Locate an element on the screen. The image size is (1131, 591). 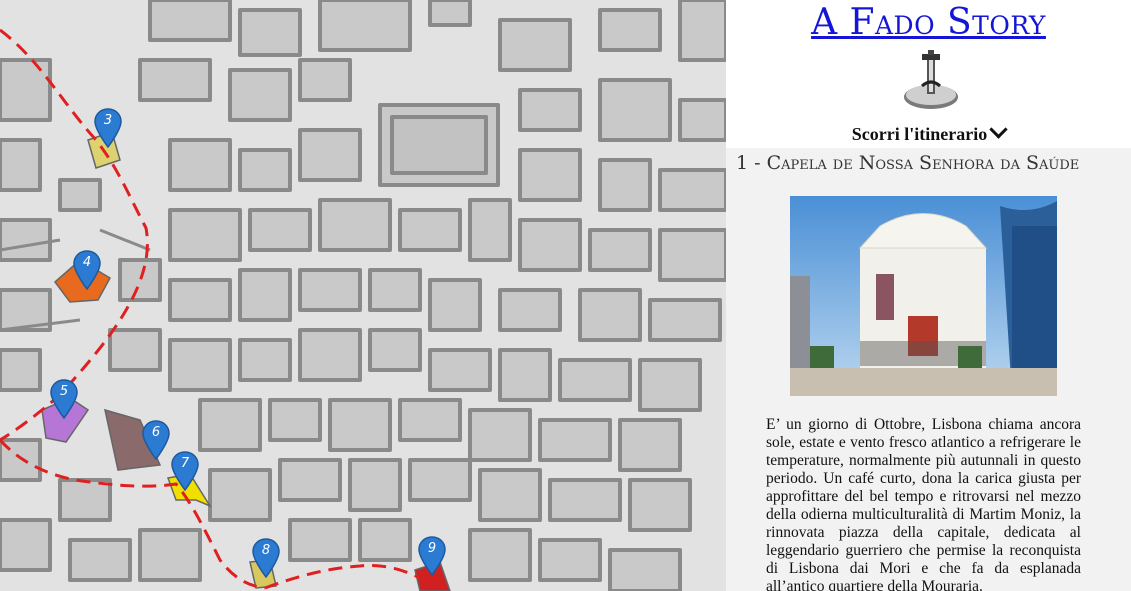
marker-number: 8 is located at coordinates (266, 550).